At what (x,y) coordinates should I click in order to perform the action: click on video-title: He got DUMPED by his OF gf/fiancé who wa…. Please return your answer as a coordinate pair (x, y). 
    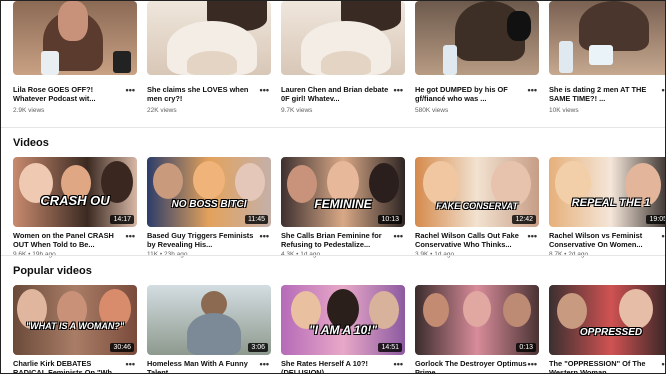
    Looking at the image, I should click on (471, 94).